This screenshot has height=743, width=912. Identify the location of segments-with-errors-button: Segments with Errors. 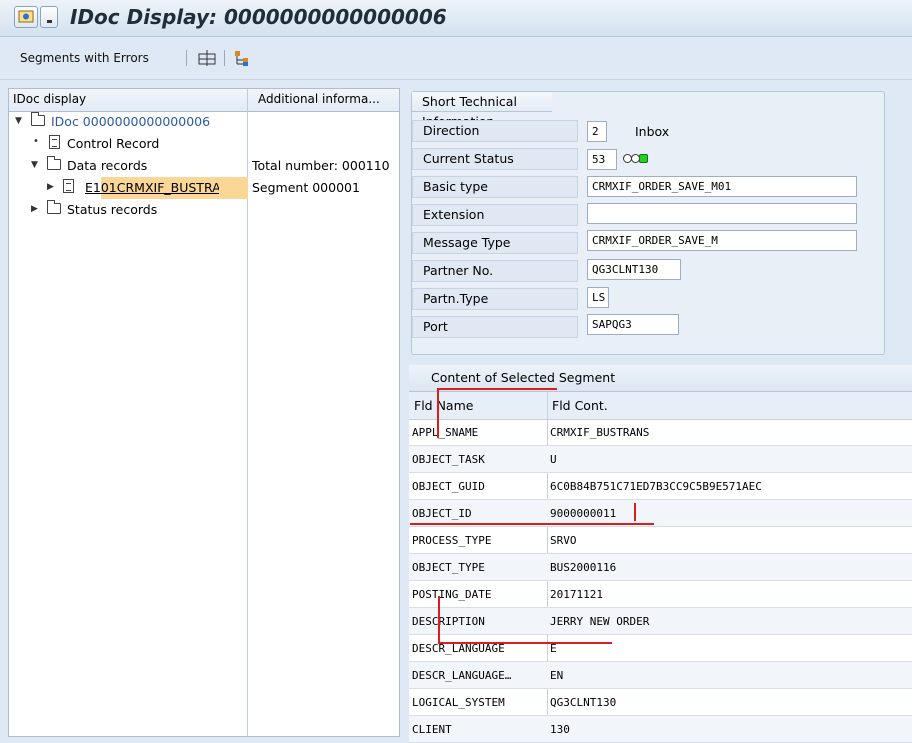
(84, 58).